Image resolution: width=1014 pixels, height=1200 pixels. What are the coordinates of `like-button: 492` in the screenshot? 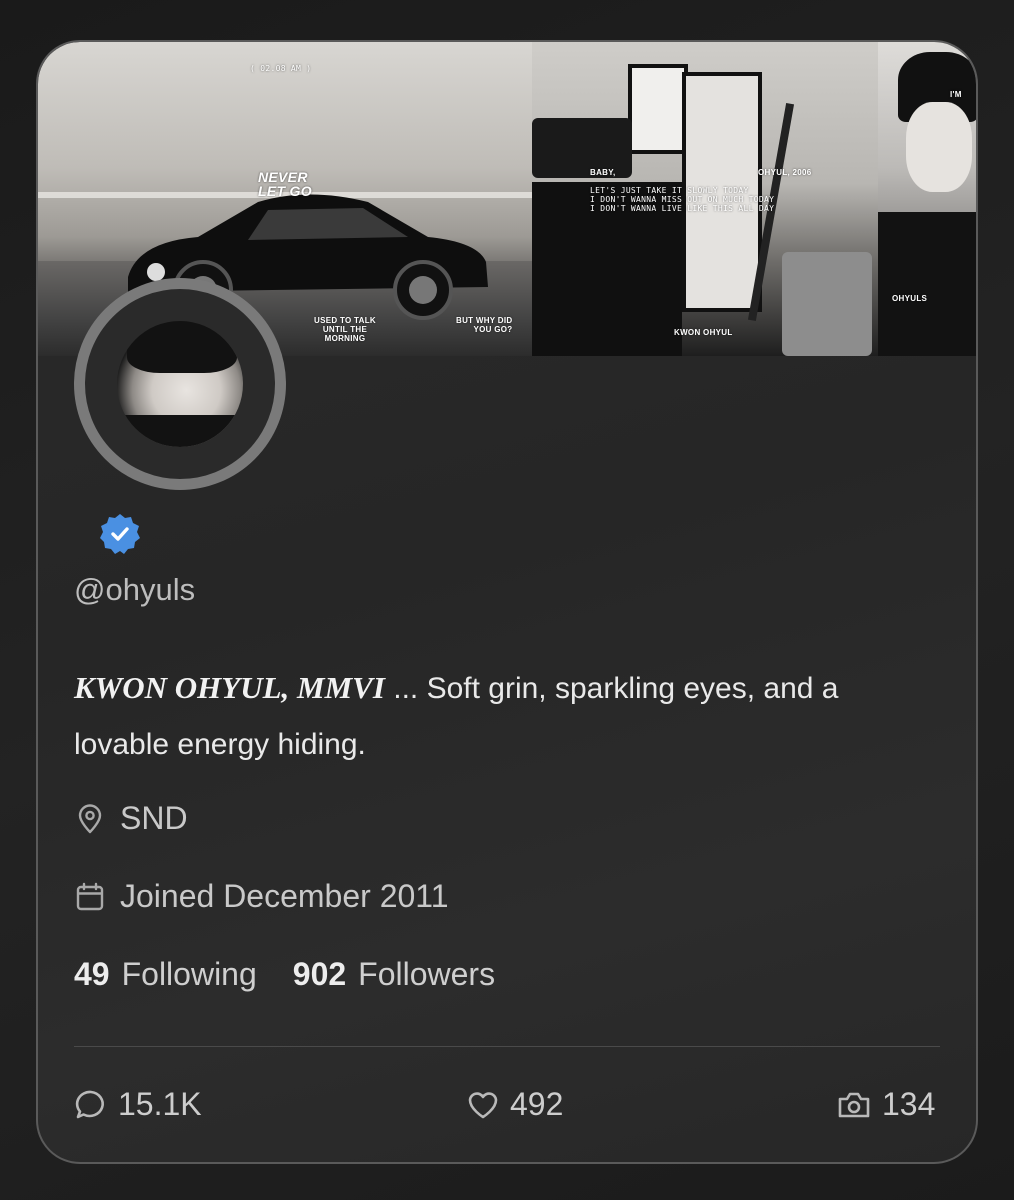 It's located at (514, 1104).